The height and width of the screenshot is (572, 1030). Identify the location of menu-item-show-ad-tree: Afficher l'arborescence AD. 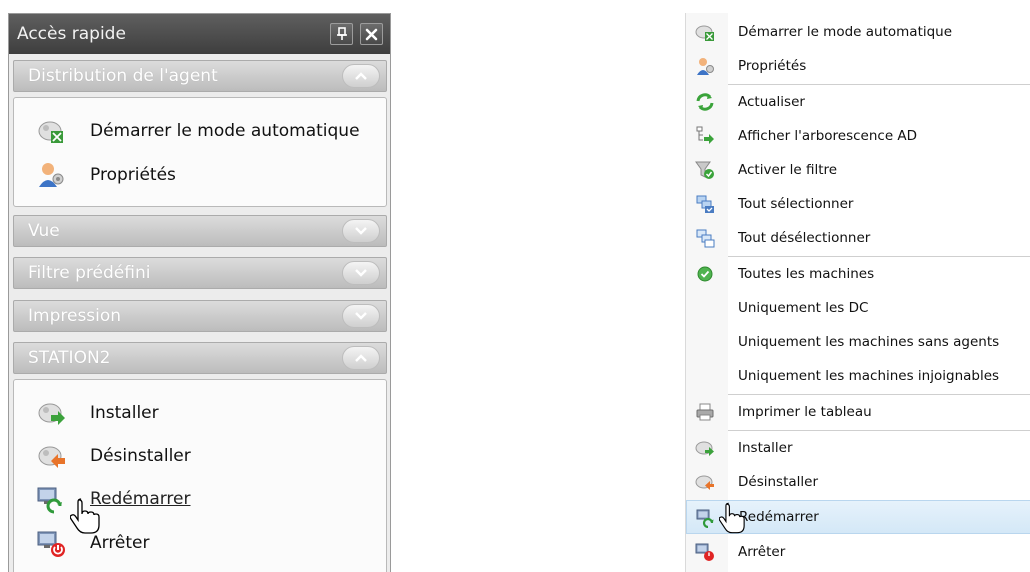
(858, 136).